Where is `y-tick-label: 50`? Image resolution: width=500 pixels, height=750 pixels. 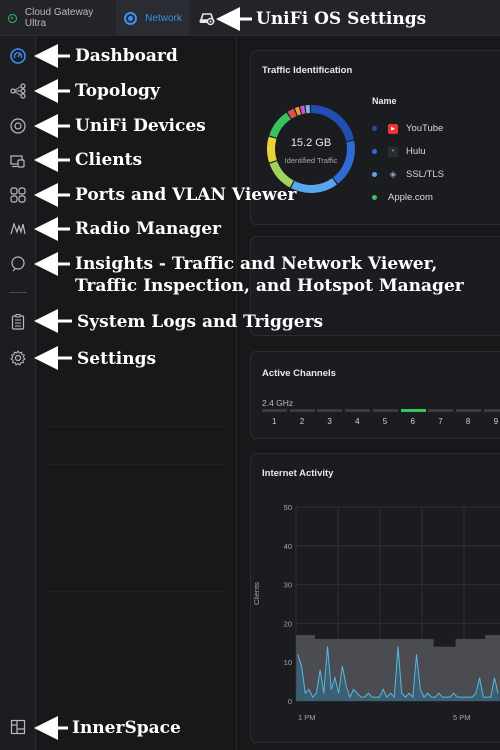
y-tick-label: 50 is located at coordinates (288, 507).